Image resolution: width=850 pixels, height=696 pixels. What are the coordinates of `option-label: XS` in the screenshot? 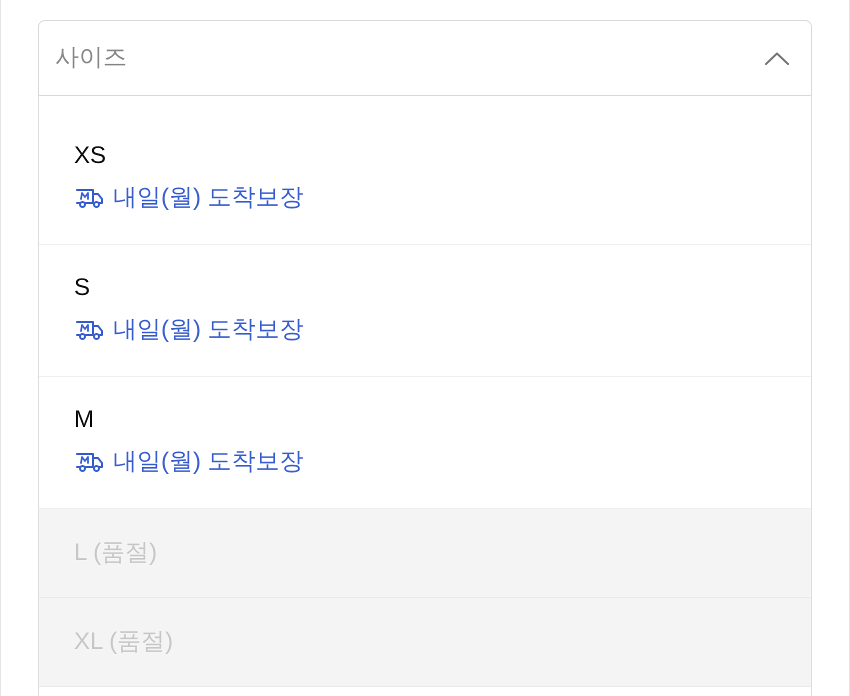 It's located at (90, 156).